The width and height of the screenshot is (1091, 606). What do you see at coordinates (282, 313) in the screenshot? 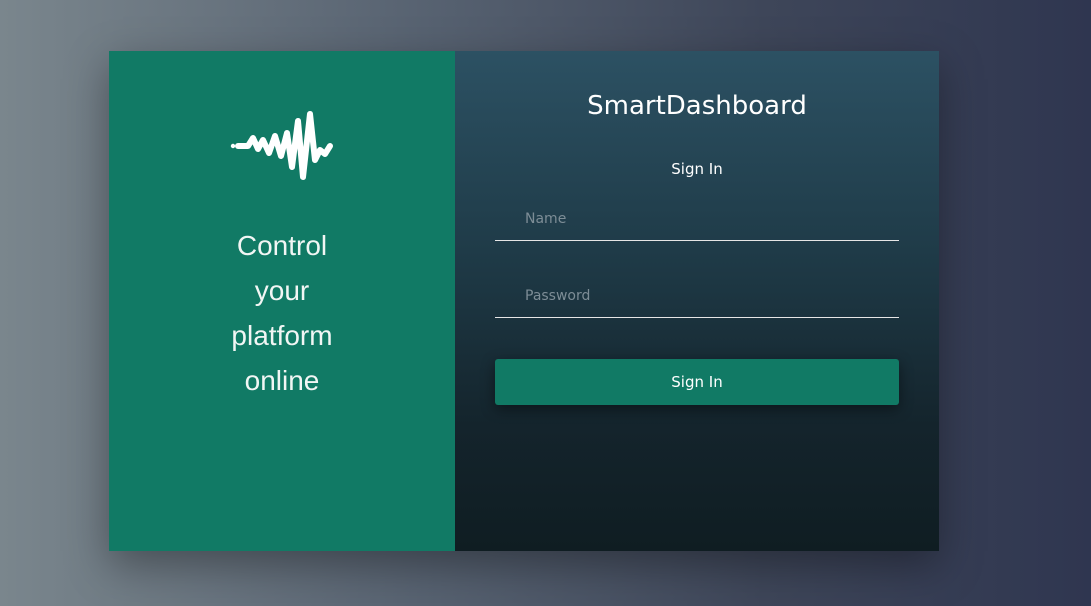
I see `tagline: Control your platform online` at bounding box center [282, 313].